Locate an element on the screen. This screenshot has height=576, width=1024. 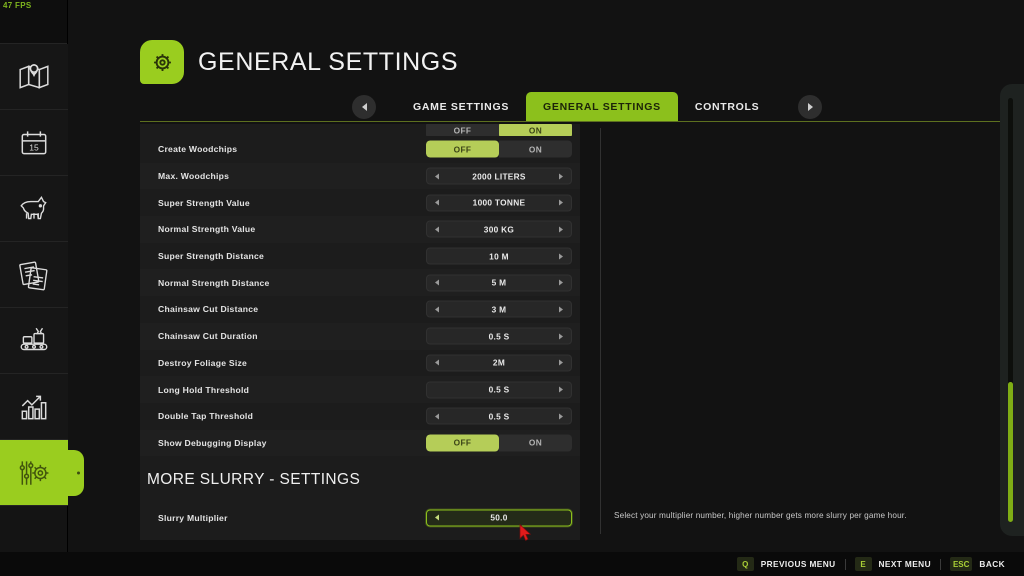
table-row: Create Woodchips OFF ON is located at coordinates (360, 149).